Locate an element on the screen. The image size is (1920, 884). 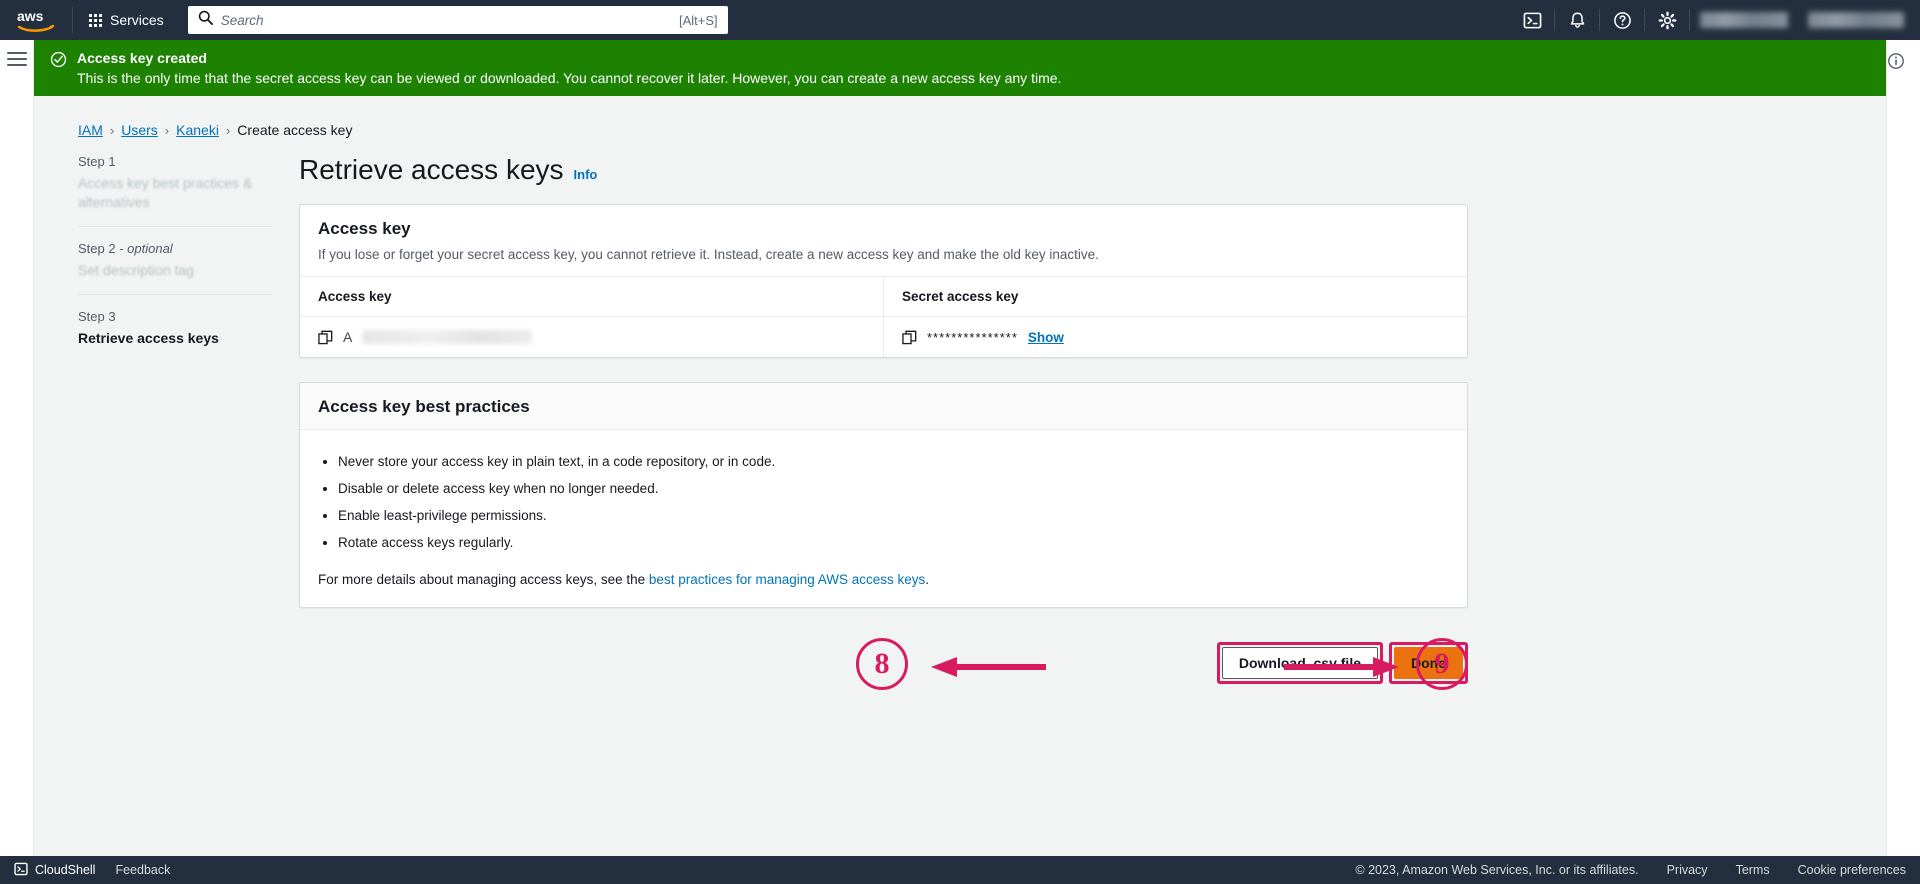
footer-privacy-link: Privacy is located at coordinates (1687, 870).